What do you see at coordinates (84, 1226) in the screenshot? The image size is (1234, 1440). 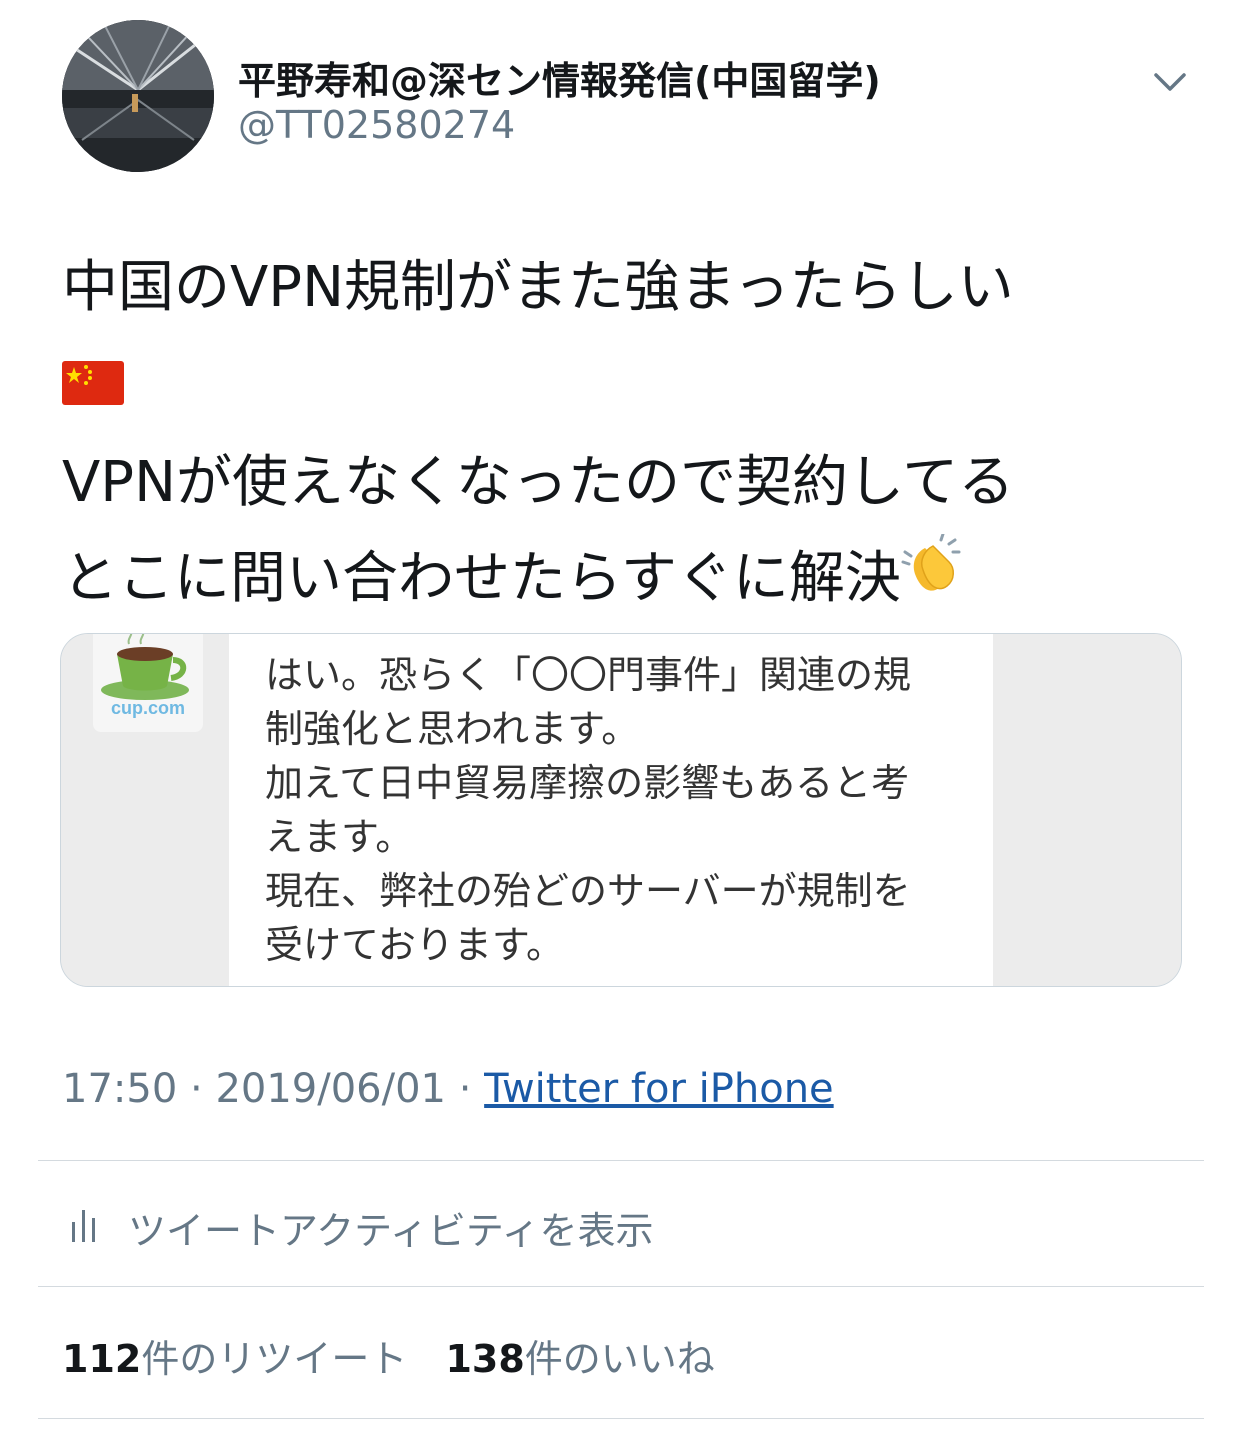 I see `analytics-bars-icon` at bounding box center [84, 1226].